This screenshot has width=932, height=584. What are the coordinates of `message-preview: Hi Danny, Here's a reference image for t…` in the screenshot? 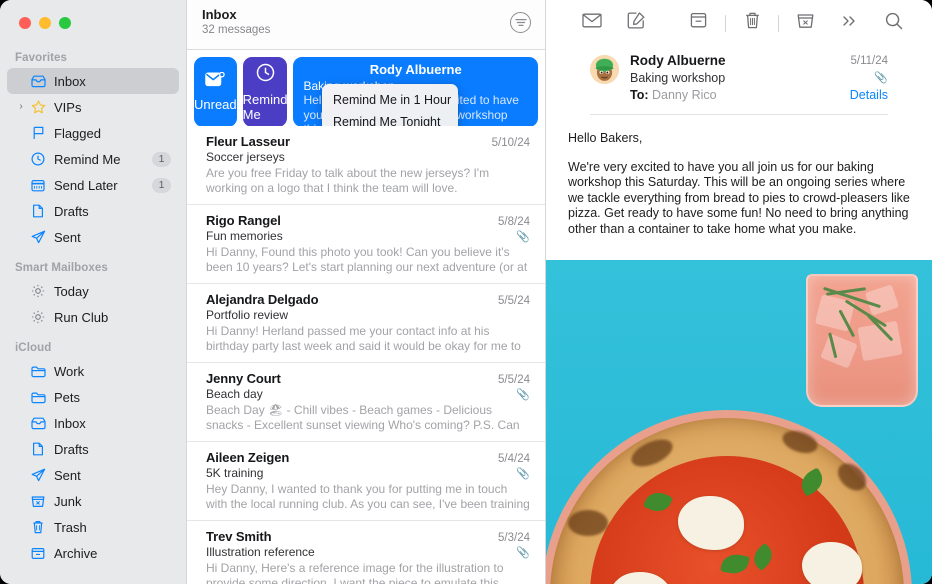 It's located at (355, 572).